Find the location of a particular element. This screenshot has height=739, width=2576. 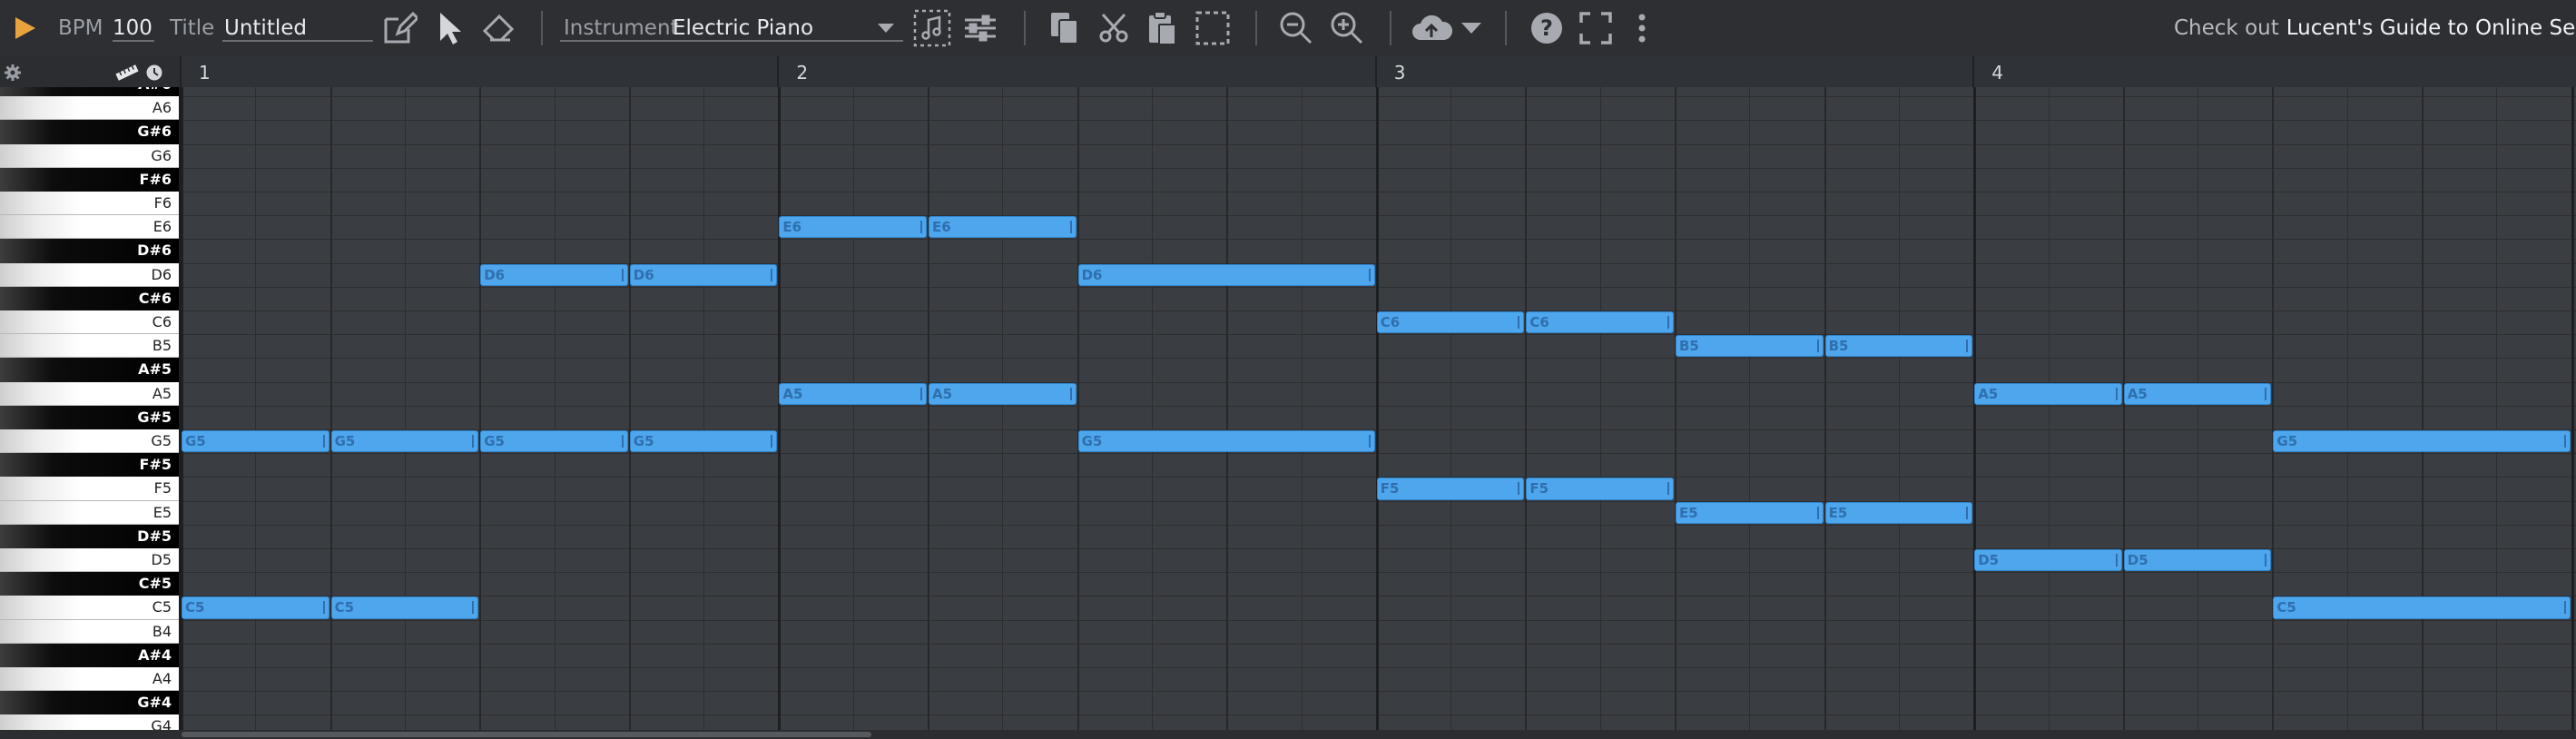

cloud-upload-button is located at coordinates (1431, 28).